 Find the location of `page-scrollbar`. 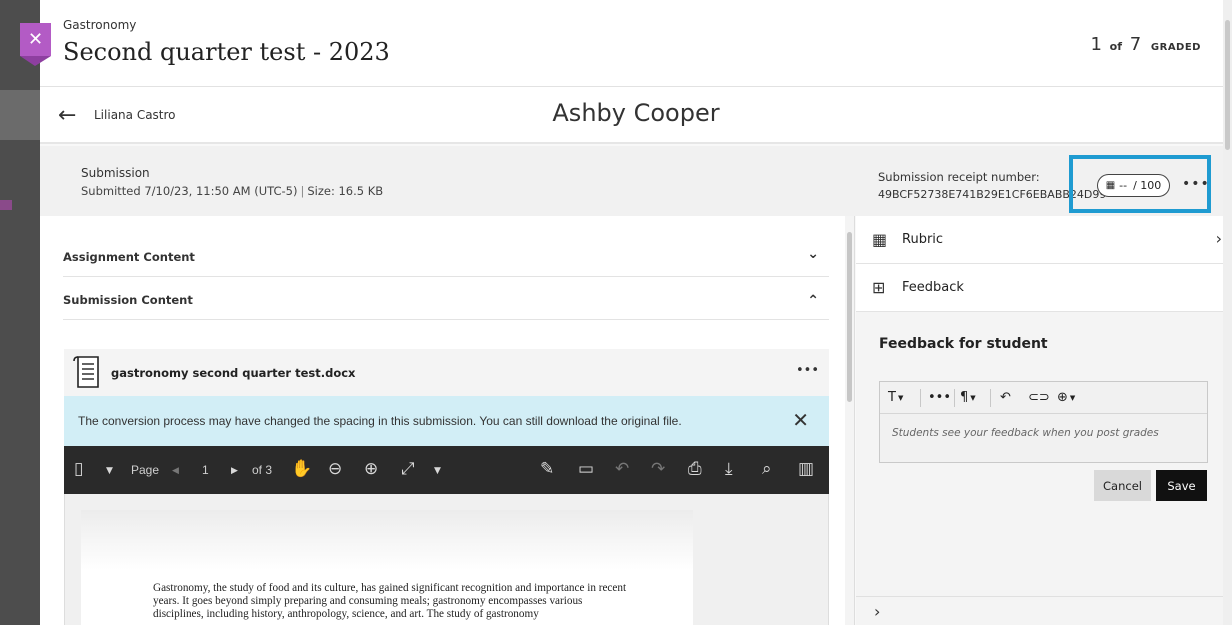

page-scrollbar is located at coordinates (1227, 312).